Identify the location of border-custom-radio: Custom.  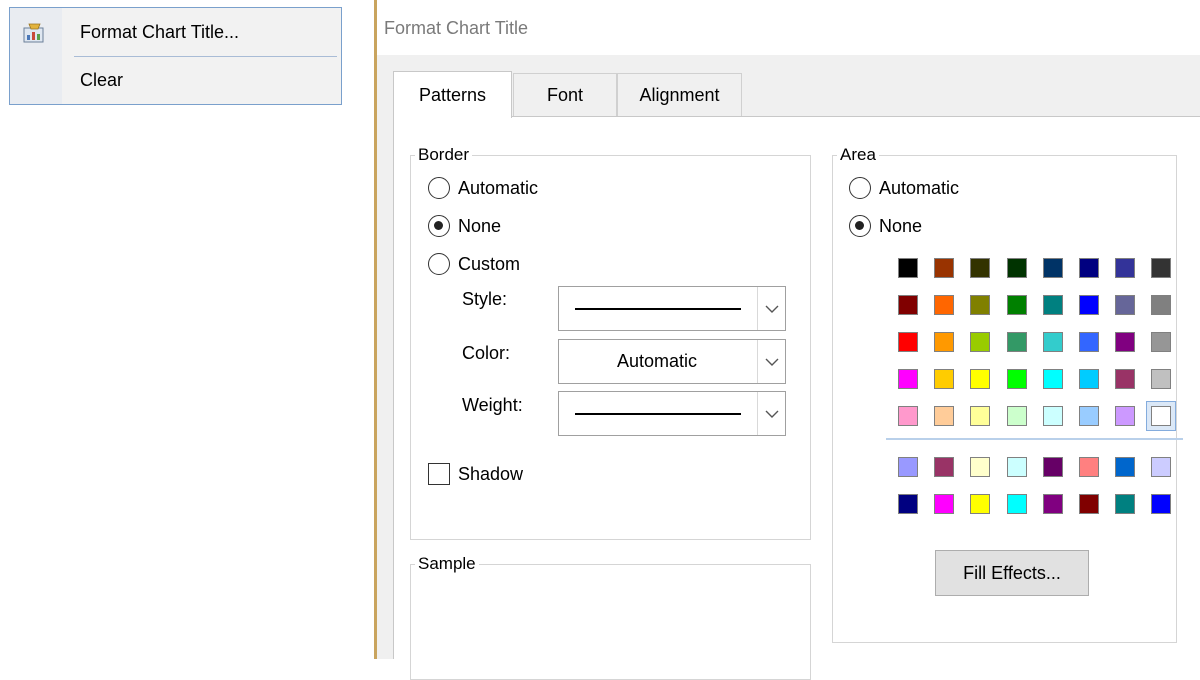
(474, 264).